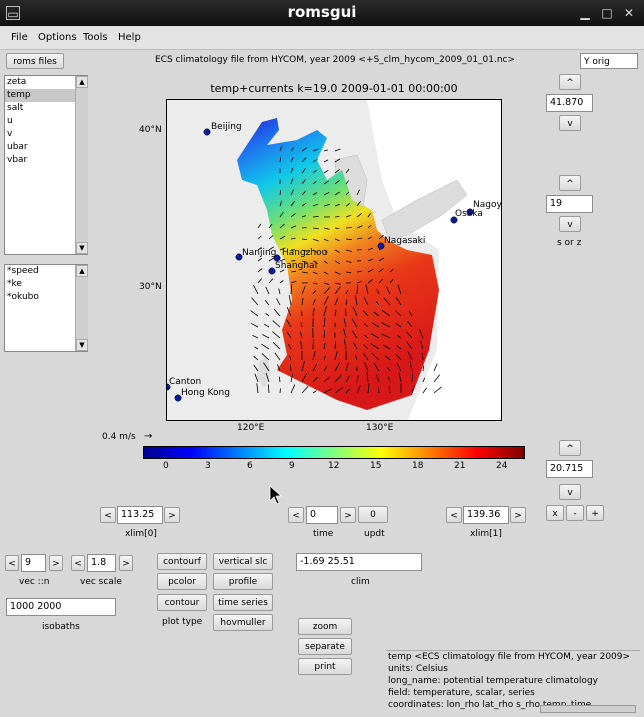 This screenshot has width=644, height=717. I want to click on menu-help: Help, so click(129, 37).